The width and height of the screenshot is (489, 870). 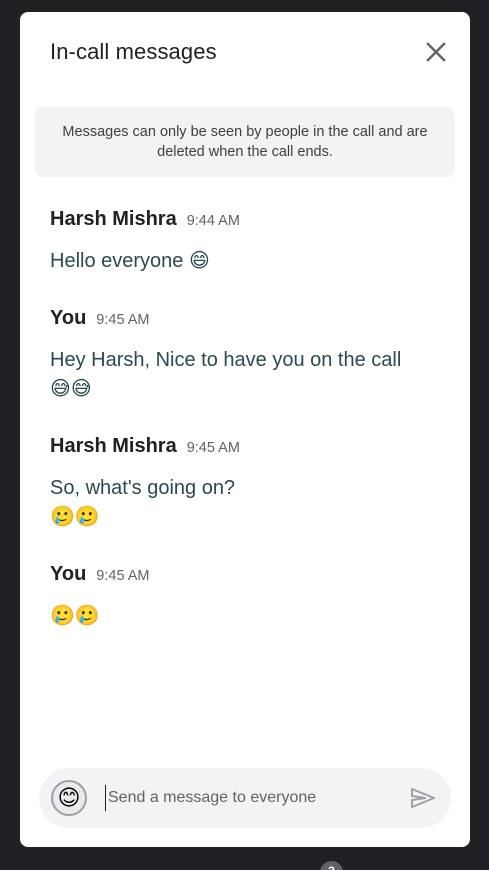 I want to click on message-item: You 9:45 AM 🥲🥲, so click(x=250, y=597).